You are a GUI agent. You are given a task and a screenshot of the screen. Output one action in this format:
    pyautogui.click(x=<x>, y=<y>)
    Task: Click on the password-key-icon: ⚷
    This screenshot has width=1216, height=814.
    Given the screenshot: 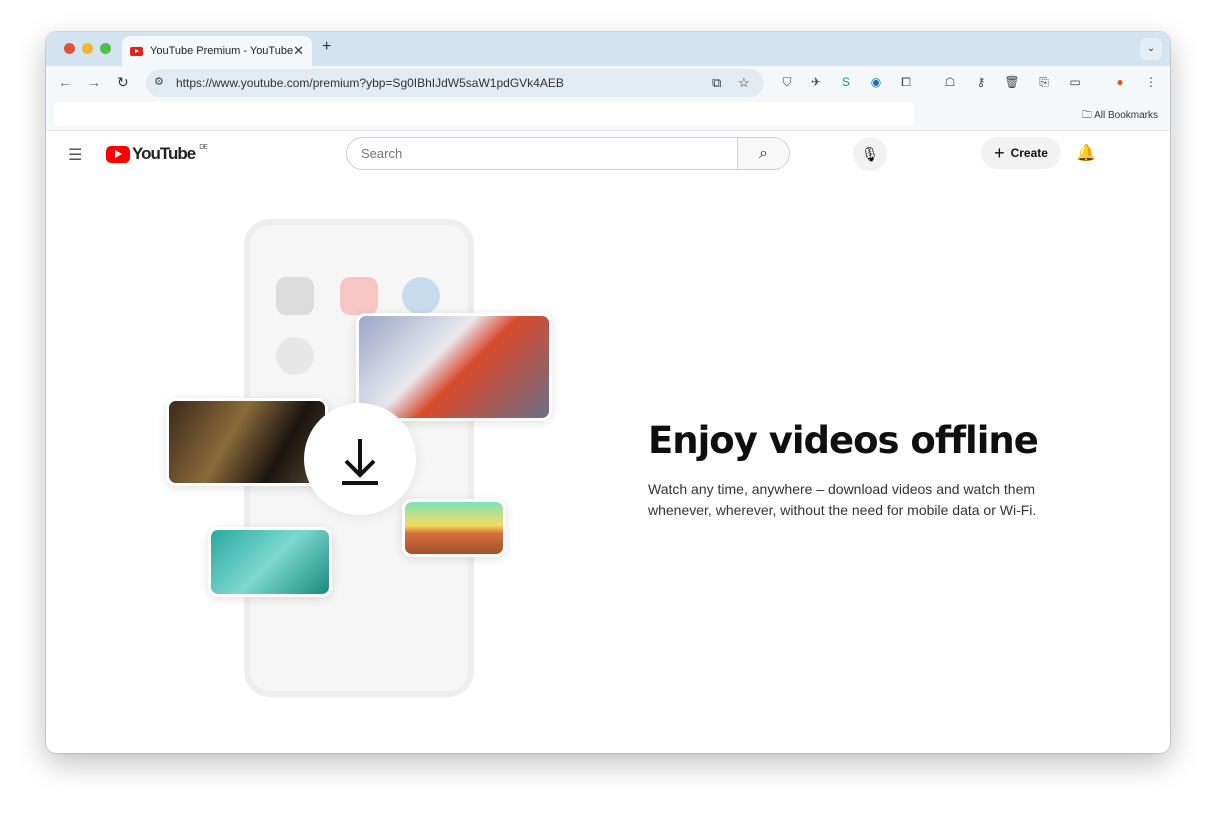 What is the action you would take?
    pyautogui.click(x=981, y=82)
    